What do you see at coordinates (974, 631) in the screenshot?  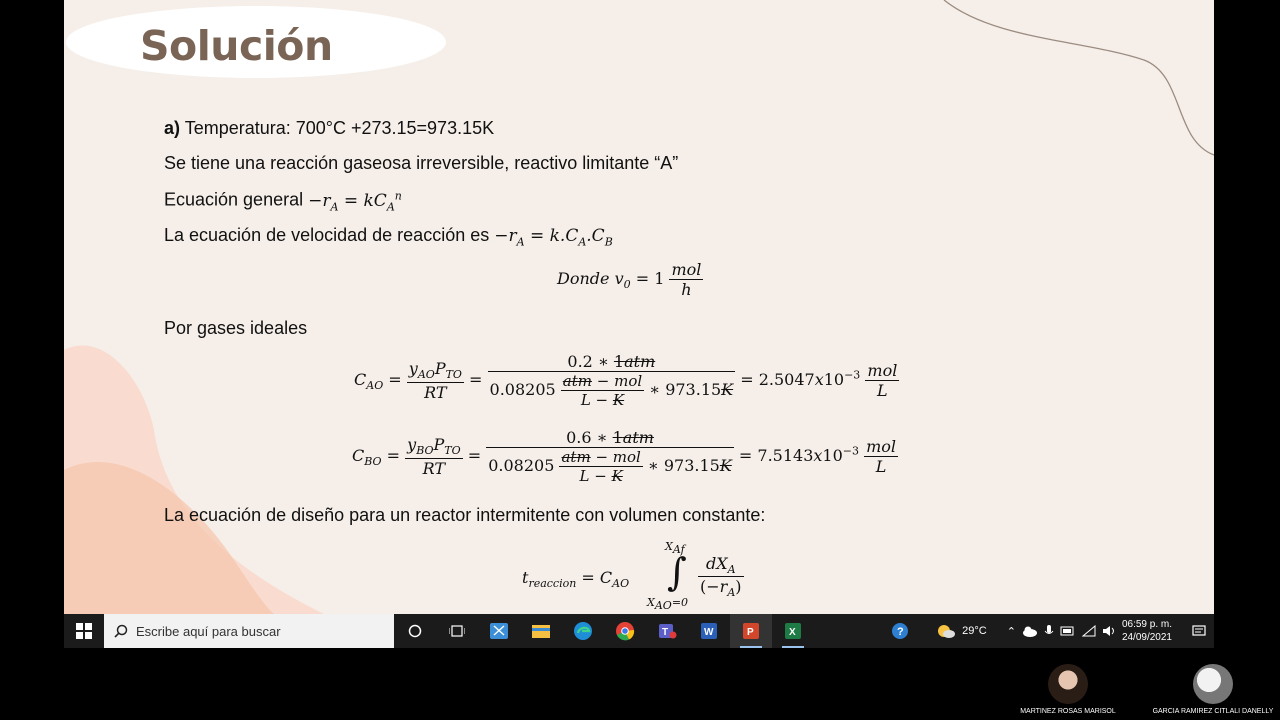 I see `weather-temperature: 29°C` at bounding box center [974, 631].